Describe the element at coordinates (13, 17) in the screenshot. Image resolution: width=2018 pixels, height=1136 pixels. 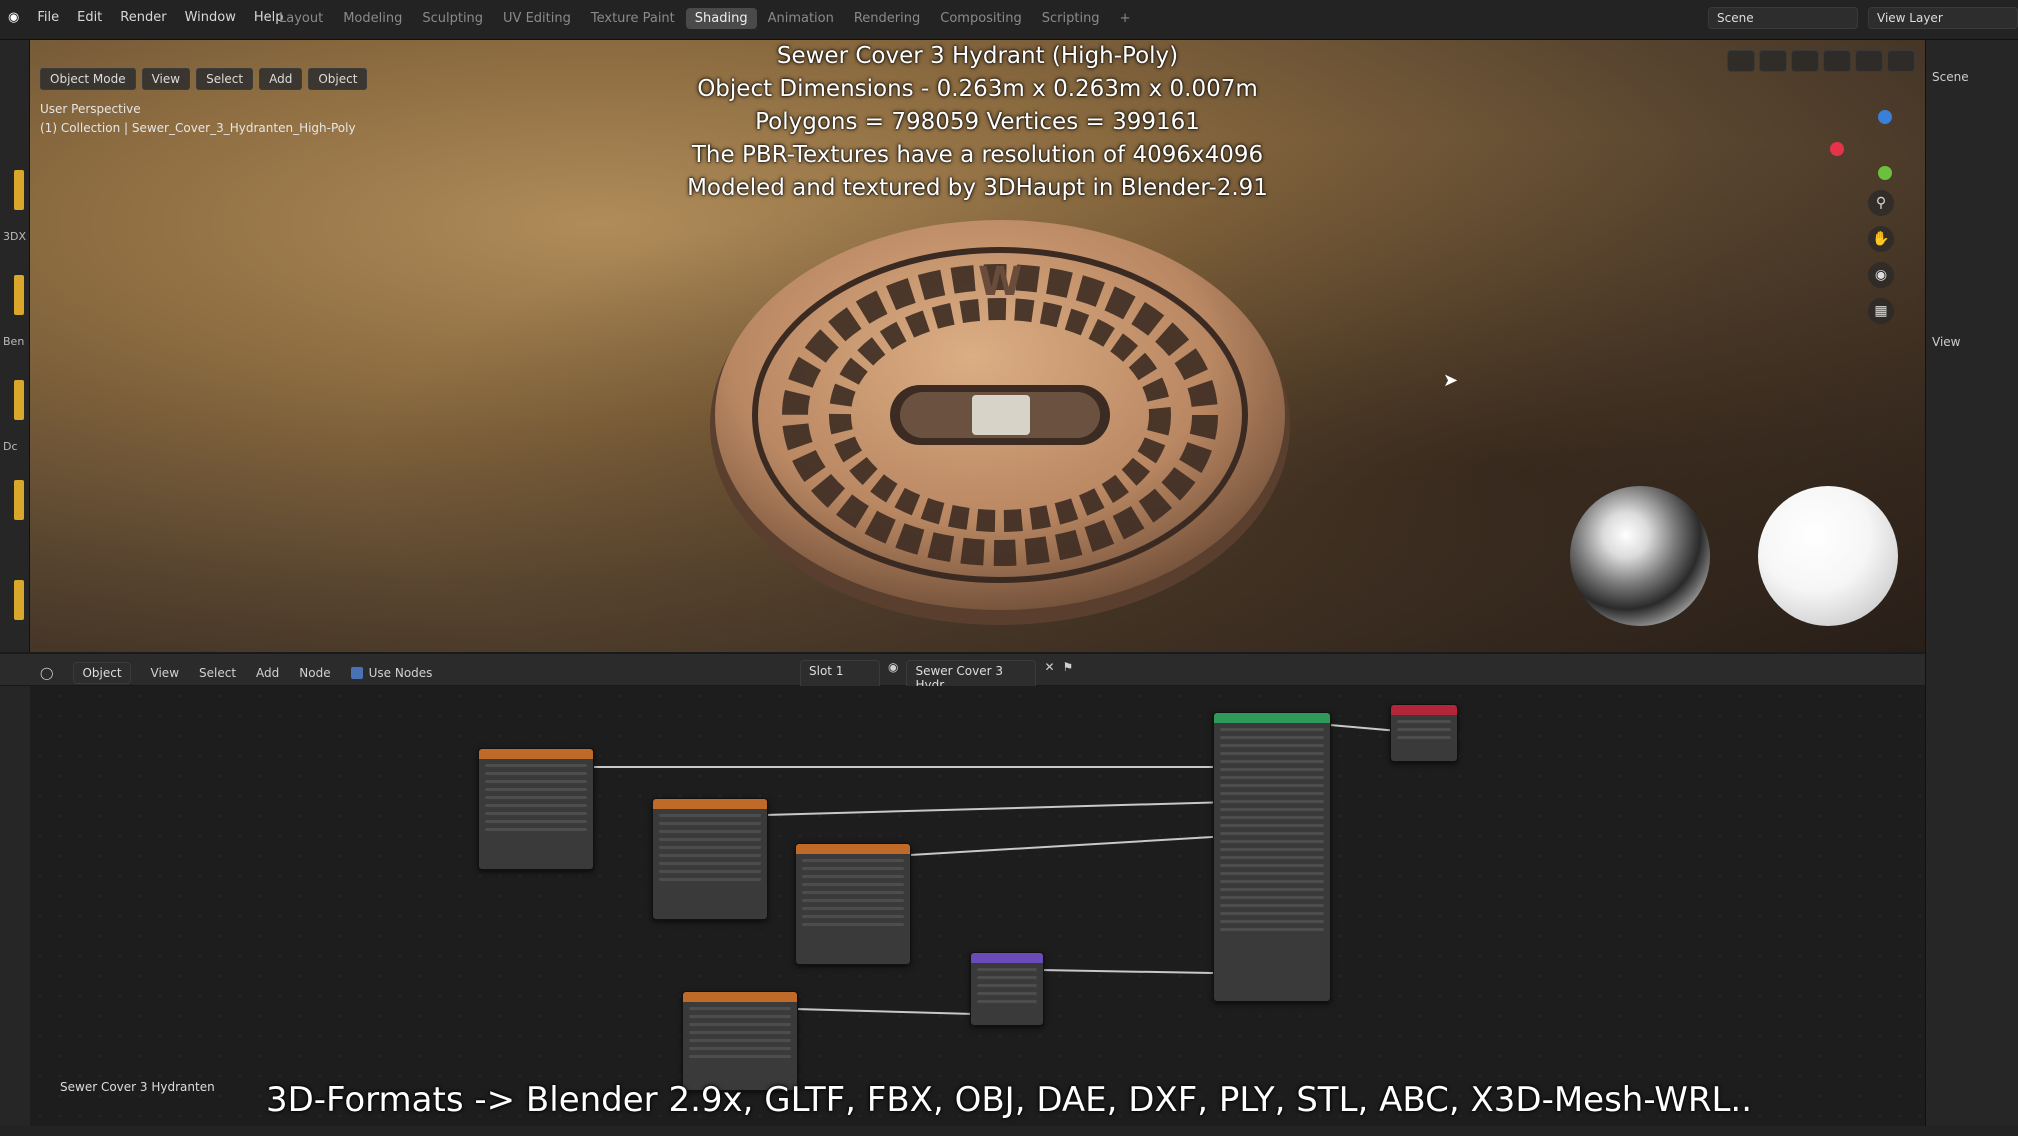
I see `blender-logo-icon: ◉` at that location.